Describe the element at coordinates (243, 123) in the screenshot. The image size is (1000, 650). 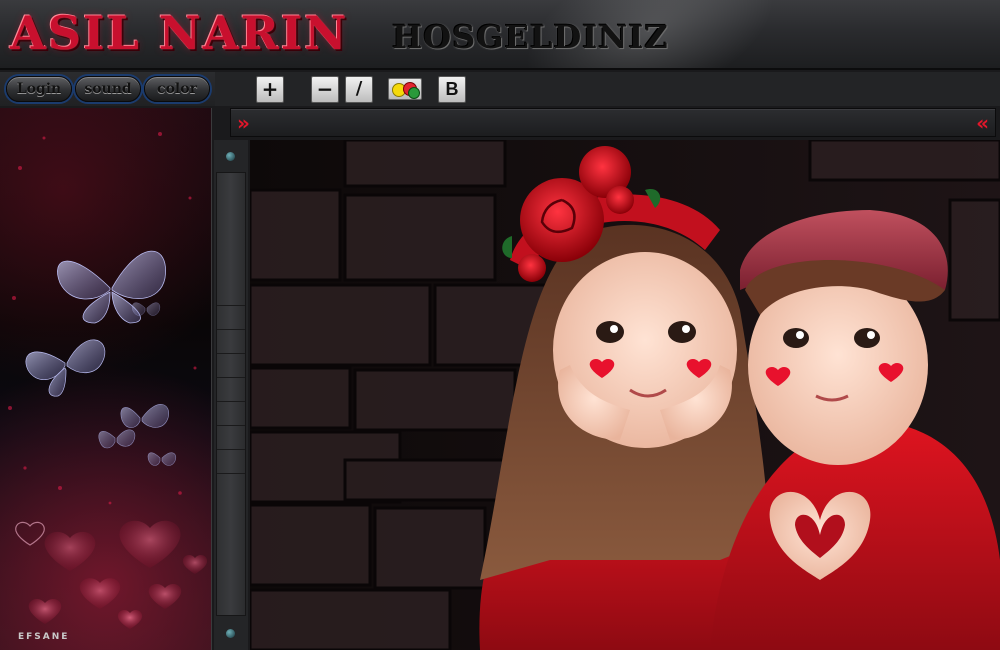
I see `left-arrow-icon: »` at that location.